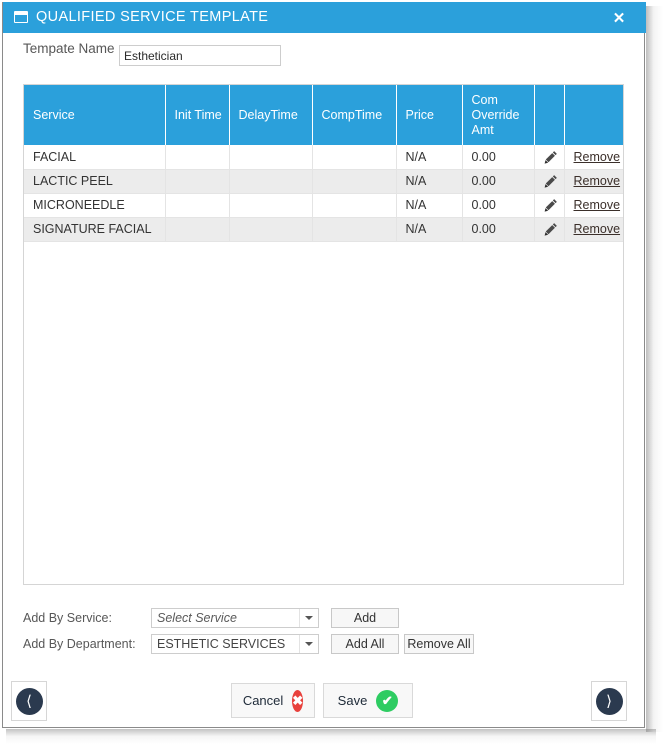 The image size is (664, 745). I want to click on chevron-left-icon: ⟨, so click(29, 701).